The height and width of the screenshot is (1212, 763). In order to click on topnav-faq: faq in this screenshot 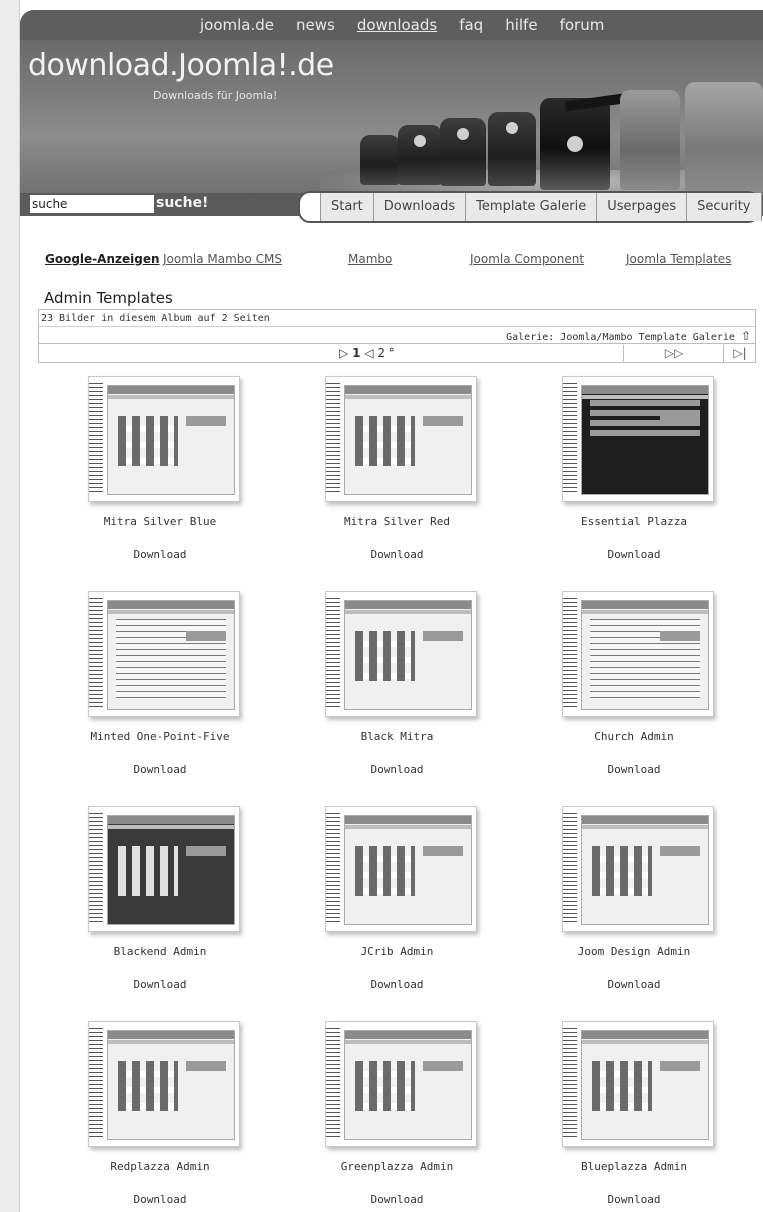, I will do `click(471, 25)`.